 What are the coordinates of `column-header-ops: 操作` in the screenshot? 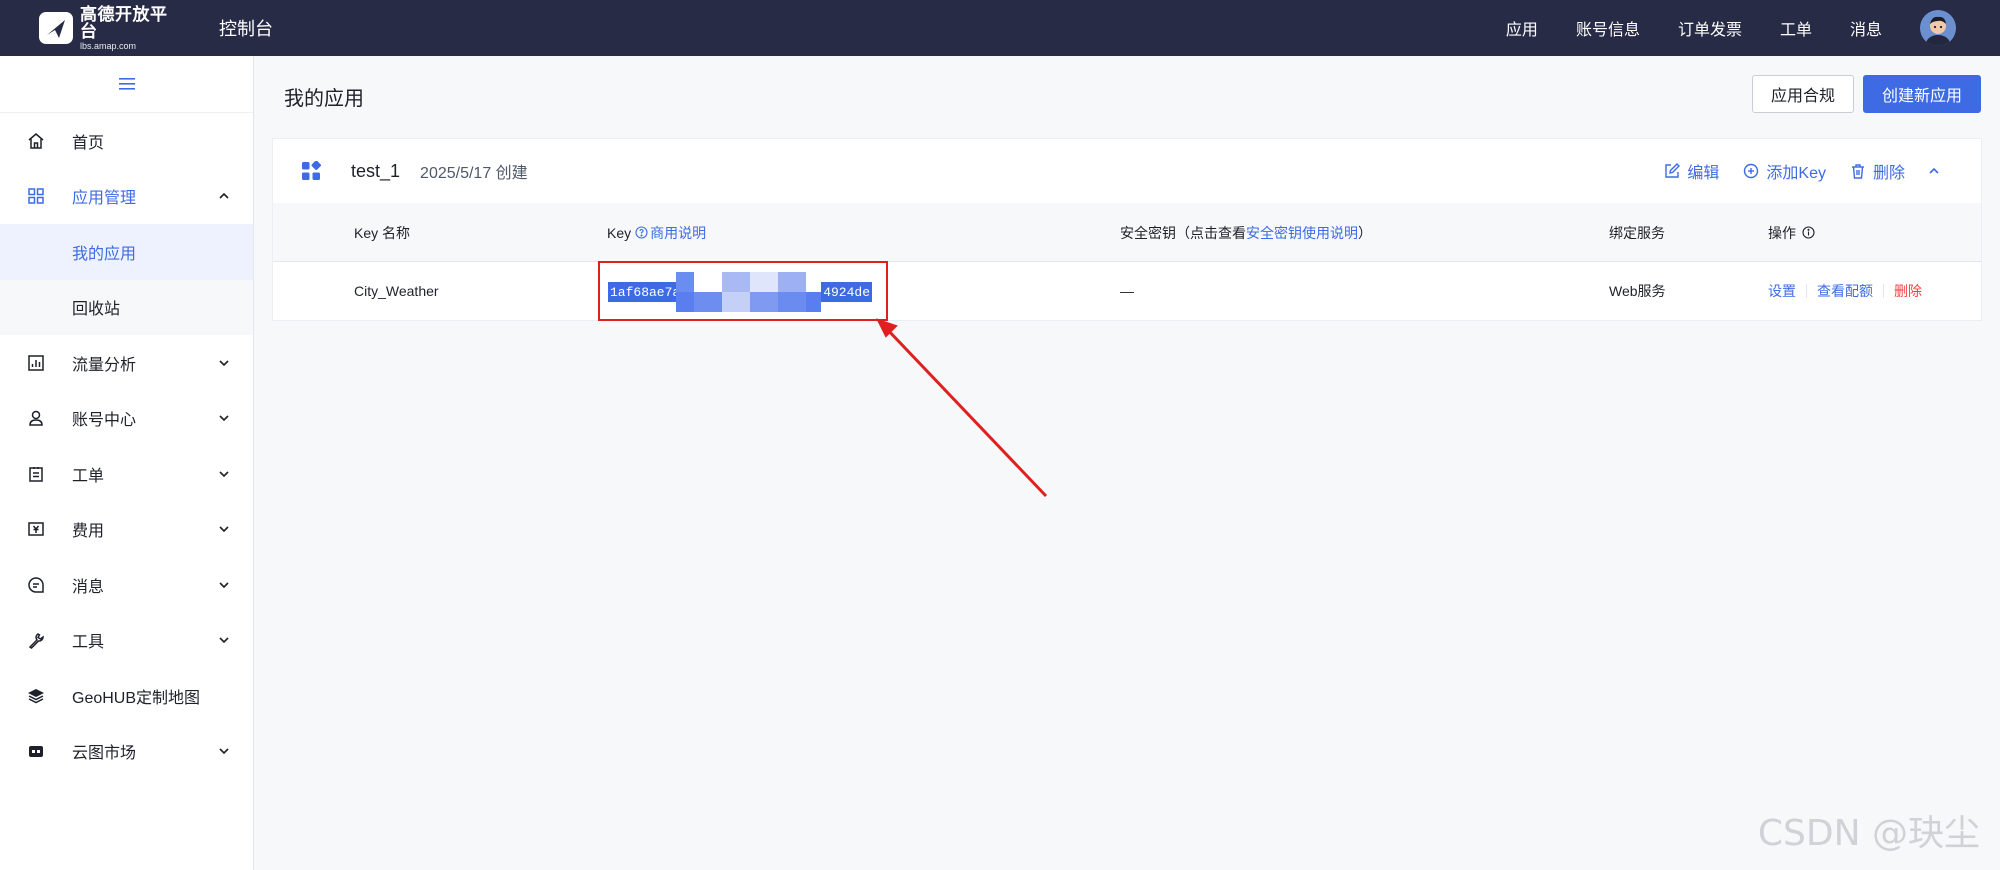 It's located at (1791, 232).